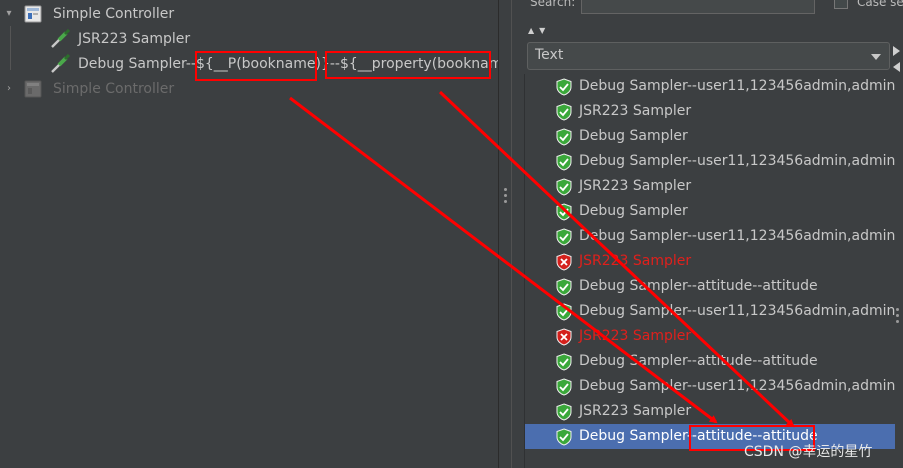 The image size is (903, 468). I want to click on search-input, so click(698, 7).